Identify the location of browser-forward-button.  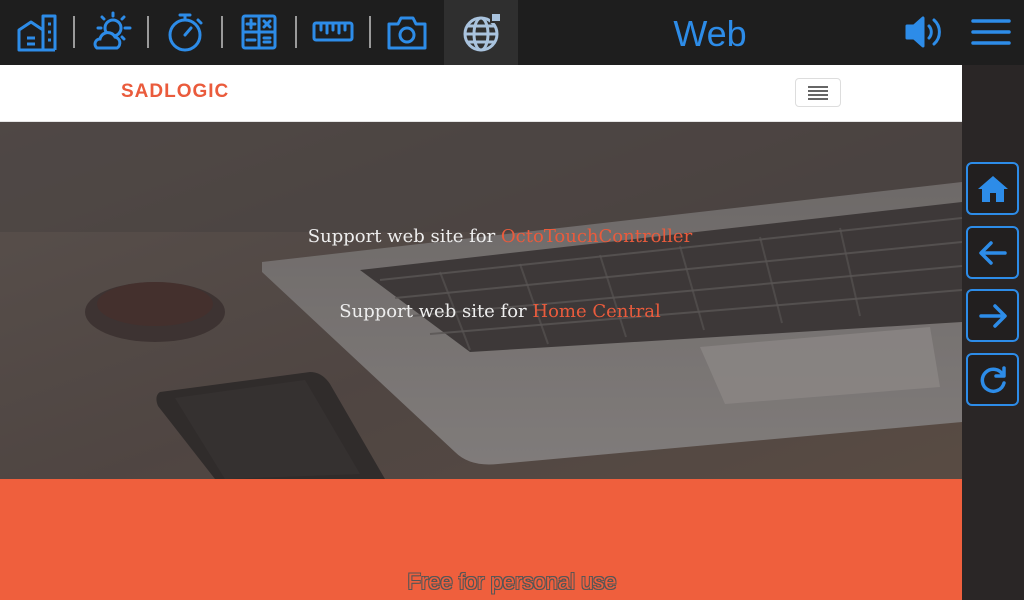
(992, 315).